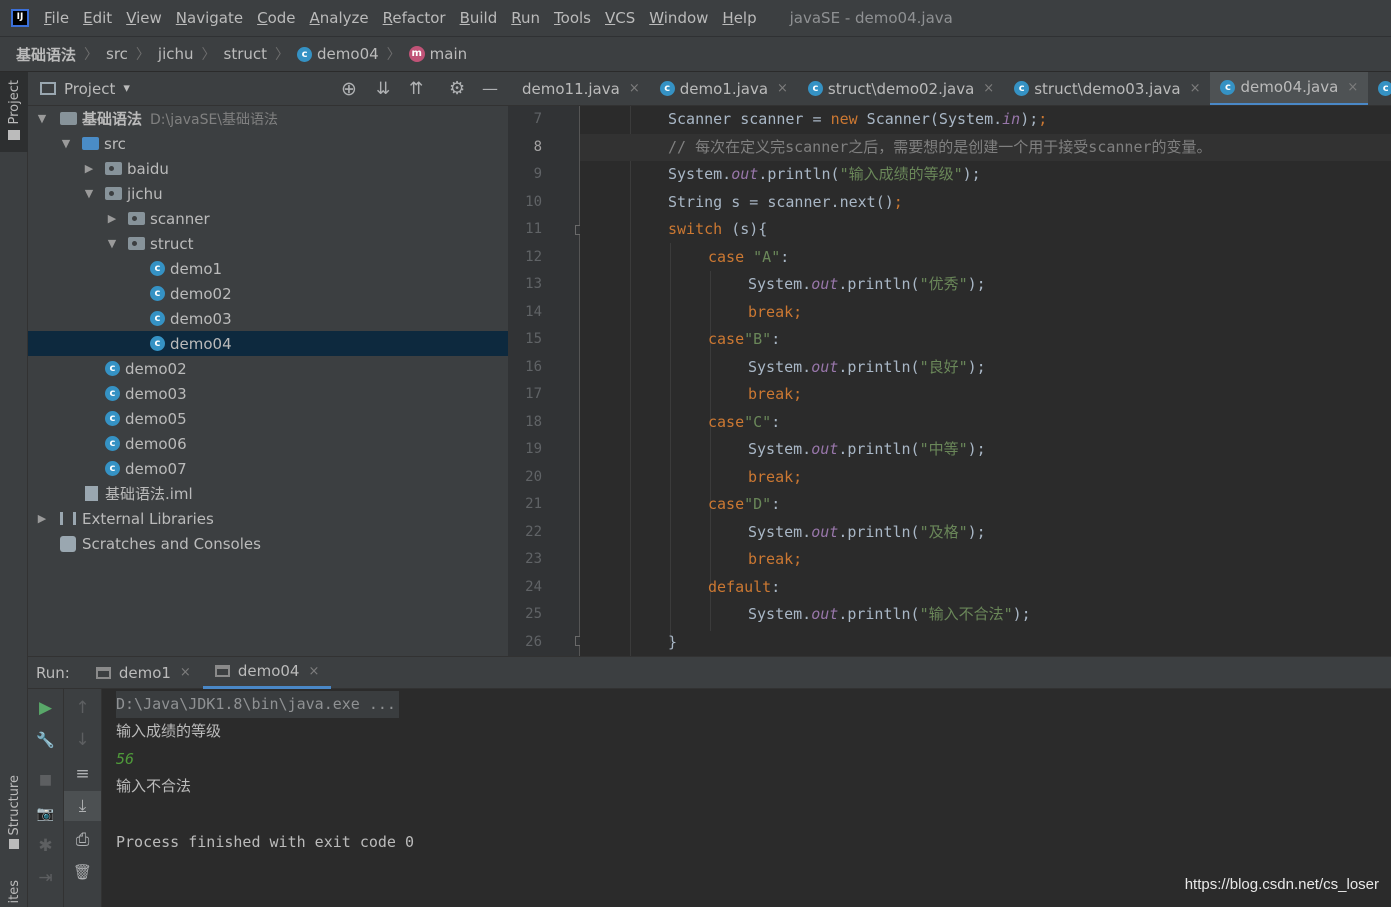 This screenshot has height=907, width=1391. I want to click on menu-code: Code, so click(276, 18).